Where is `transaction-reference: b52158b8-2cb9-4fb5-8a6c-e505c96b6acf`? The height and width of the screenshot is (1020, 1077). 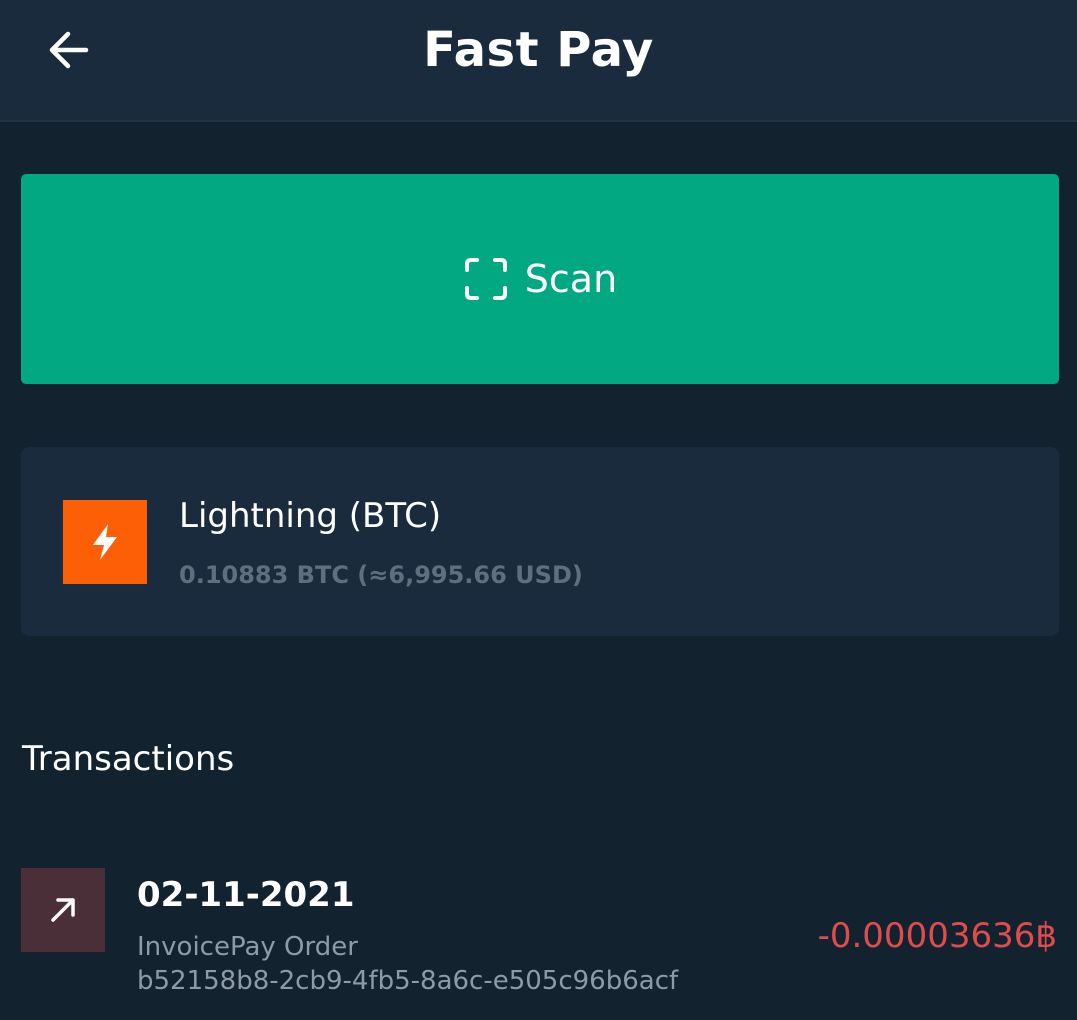
transaction-reference: b52158b8-2cb9-4fb5-8a6c-e505c96b6acf is located at coordinates (408, 981).